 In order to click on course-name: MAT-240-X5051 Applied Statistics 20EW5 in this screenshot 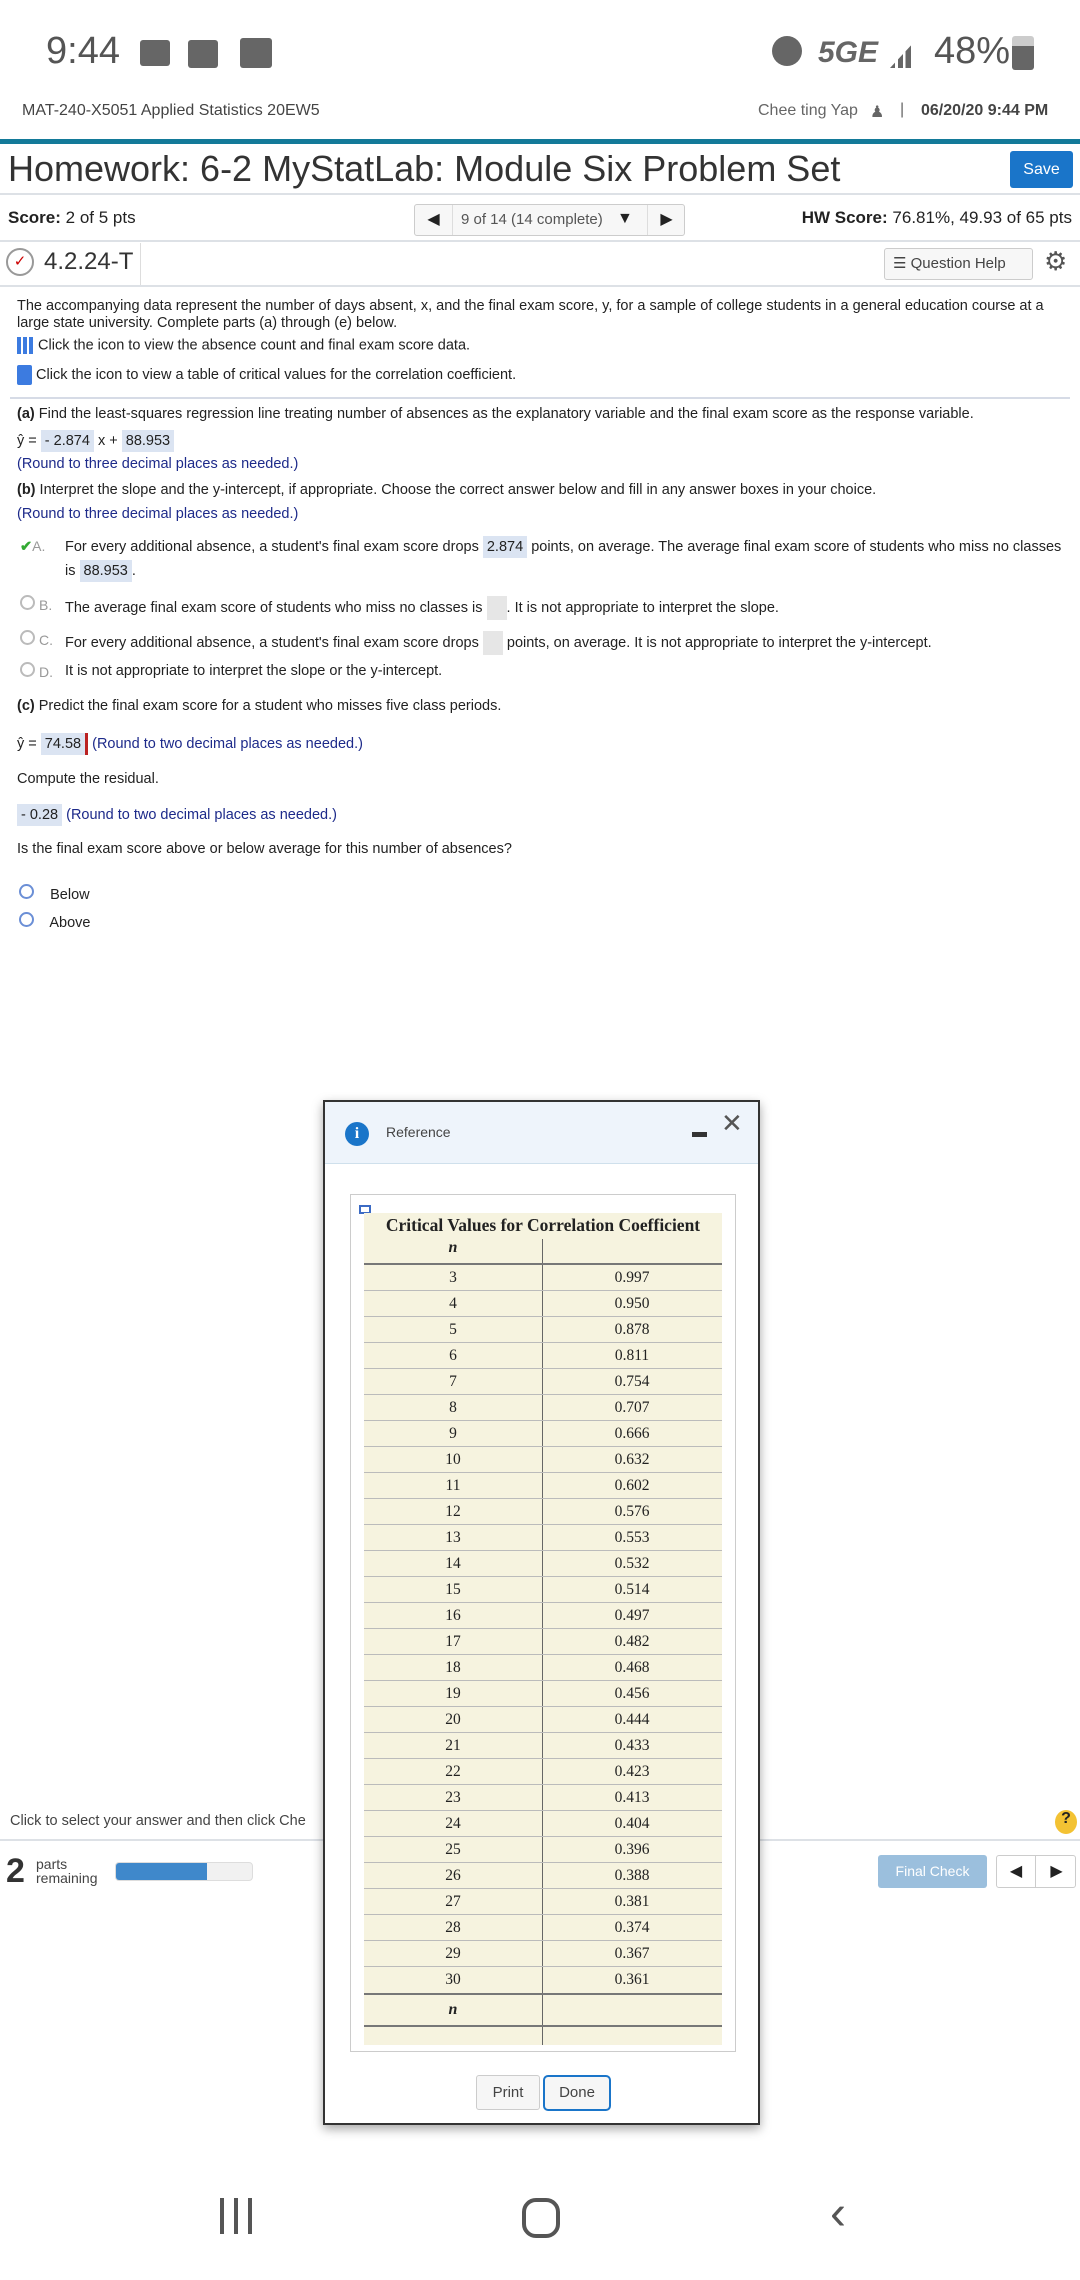, I will do `click(171, 110)`.